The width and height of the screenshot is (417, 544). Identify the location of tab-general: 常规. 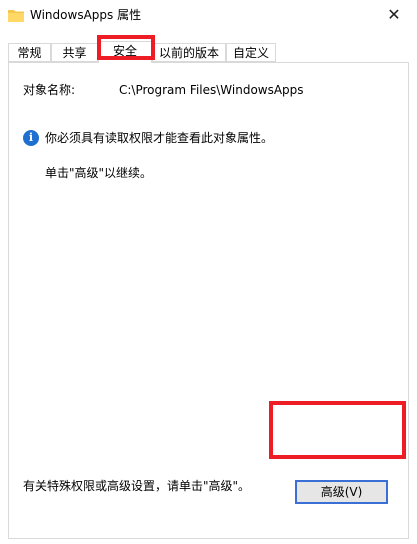
(29, 52).